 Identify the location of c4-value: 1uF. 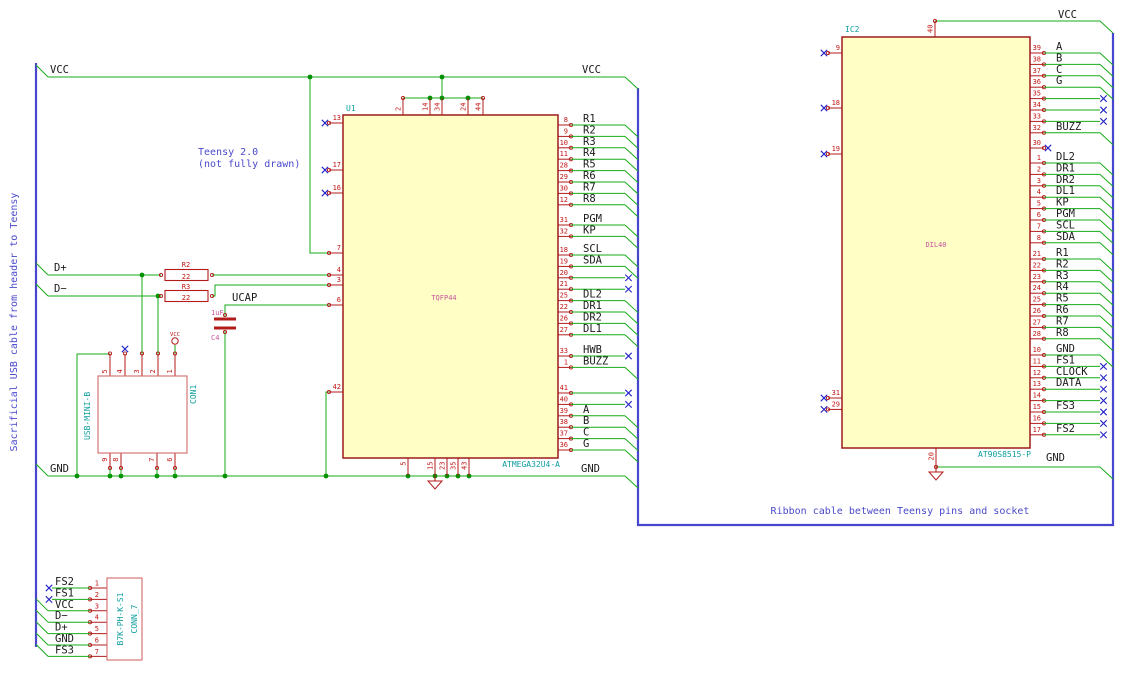
(217, 313).